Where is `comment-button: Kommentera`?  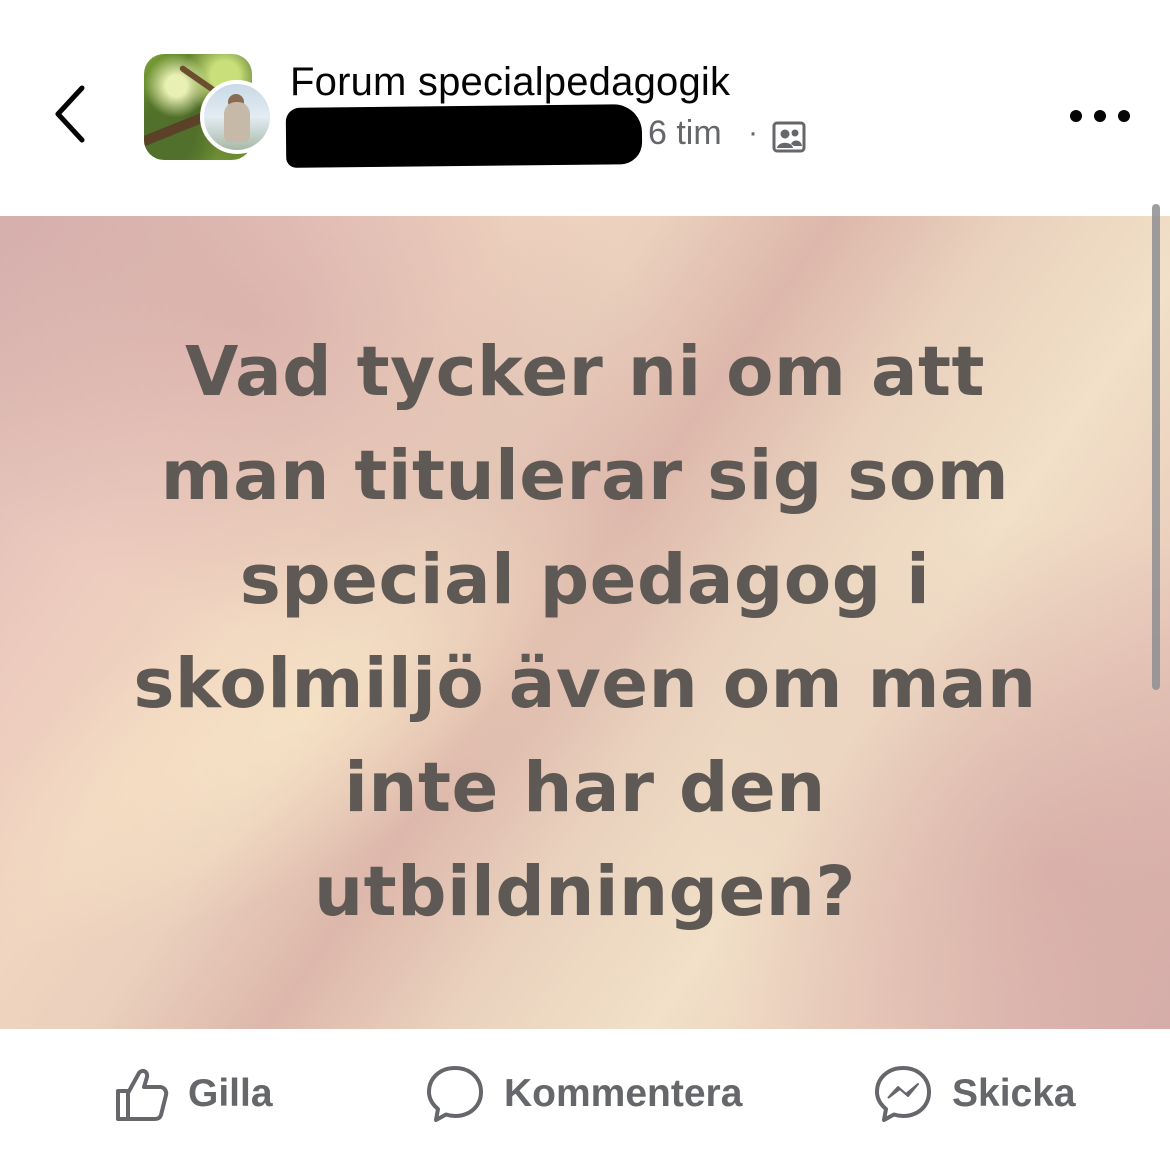
comment-button: Kommentera is located at coordinates (583, 1094).